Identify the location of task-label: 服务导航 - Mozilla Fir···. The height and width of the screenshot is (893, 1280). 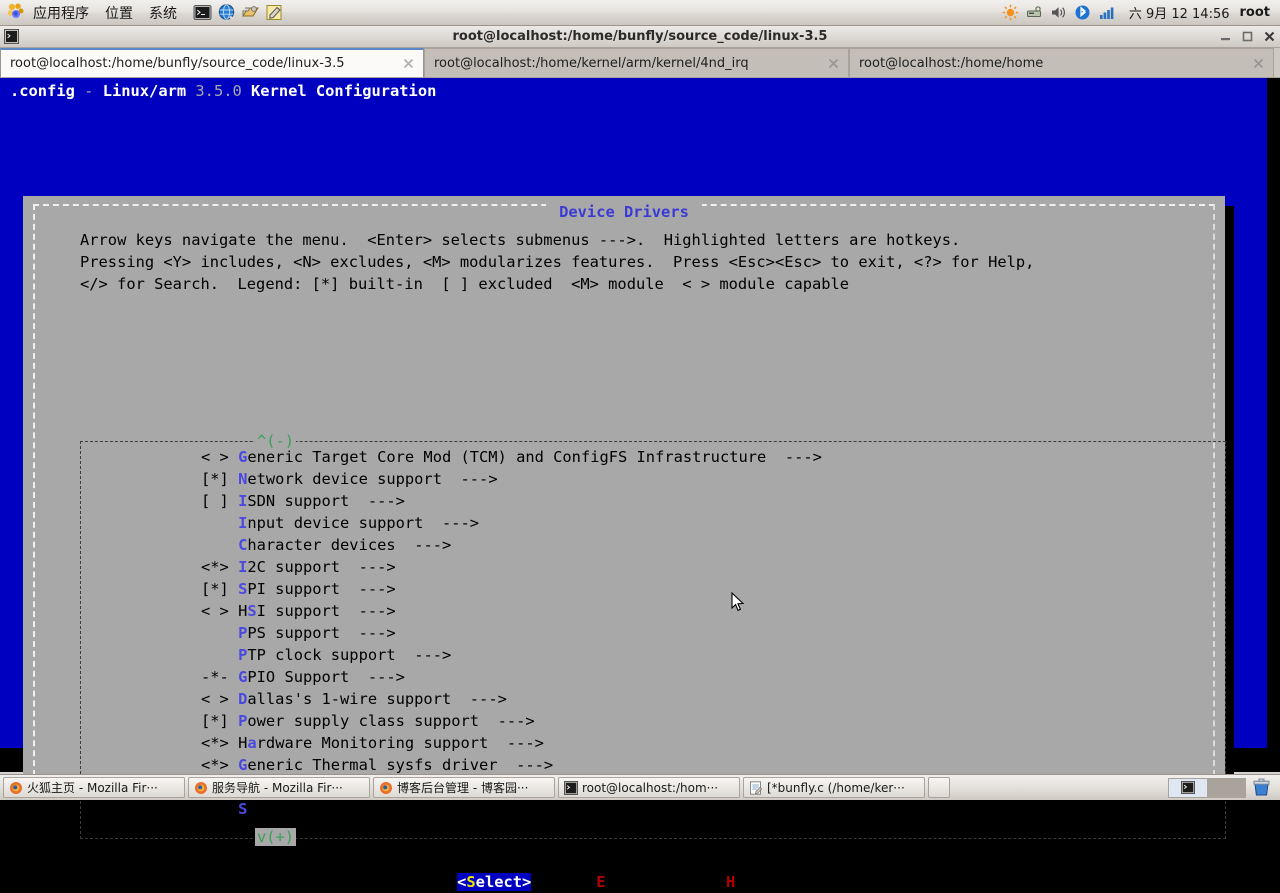
(277, 787).